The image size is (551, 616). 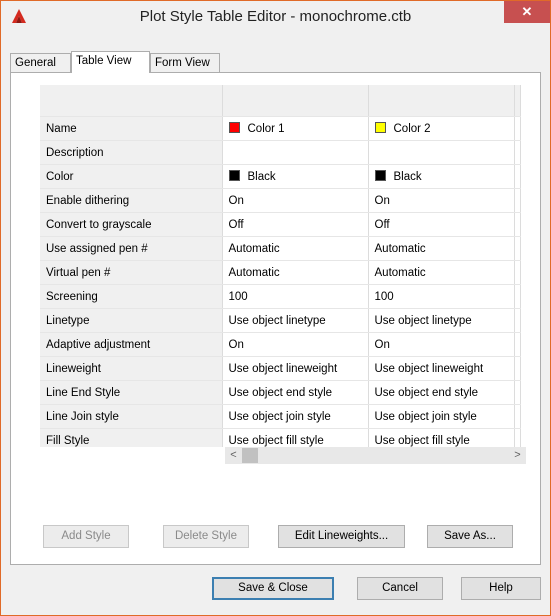 What do you see at coordinates (131, 152) in the screenshot?
I see `row-label: Description` at bounding box center [131, 152].